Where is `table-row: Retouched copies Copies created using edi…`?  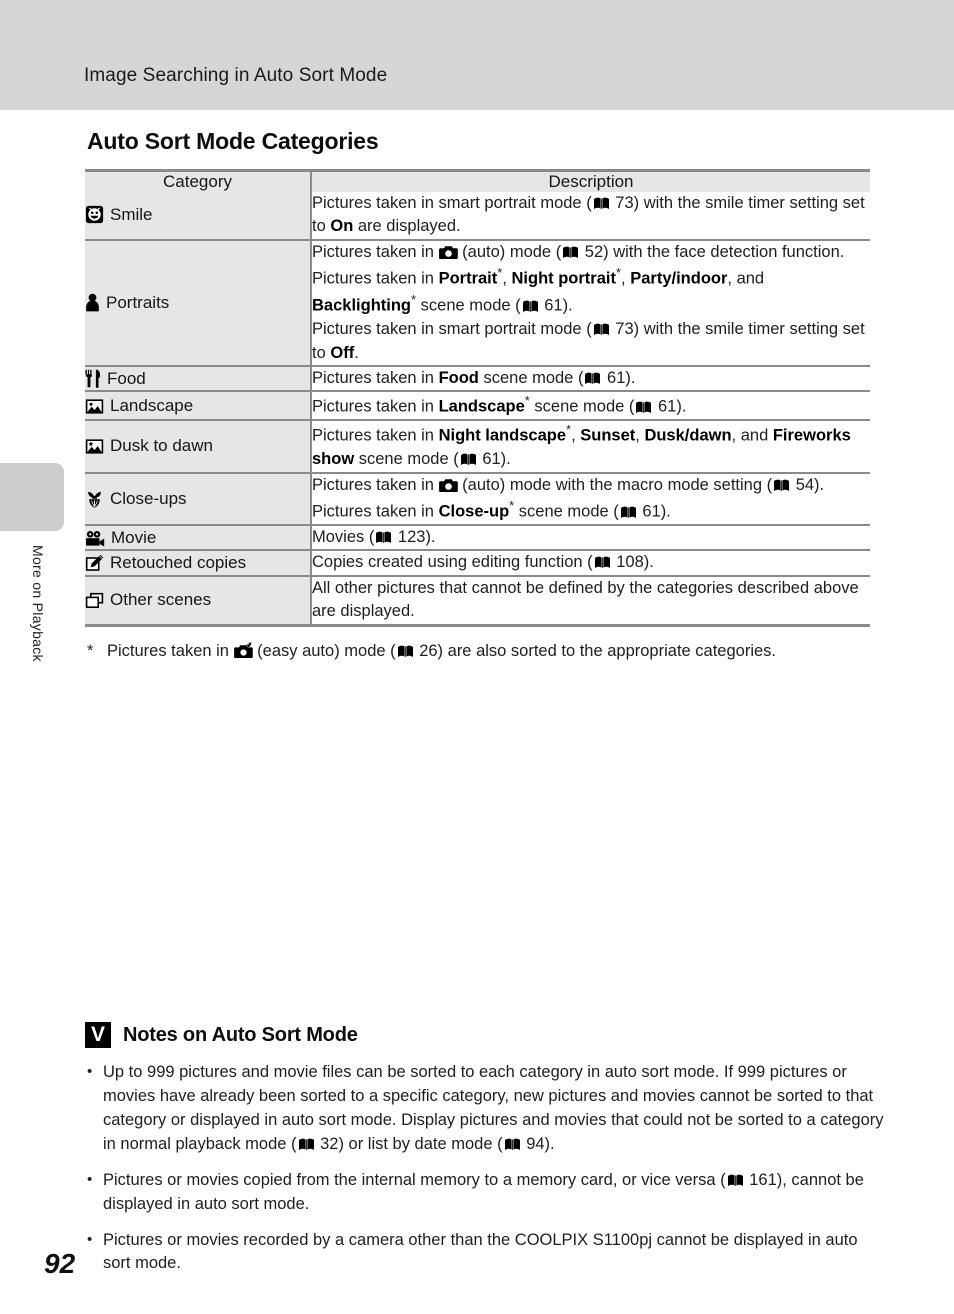 table-row: Retouched copies Copies created using edi… is located at coordinates (477, 563).